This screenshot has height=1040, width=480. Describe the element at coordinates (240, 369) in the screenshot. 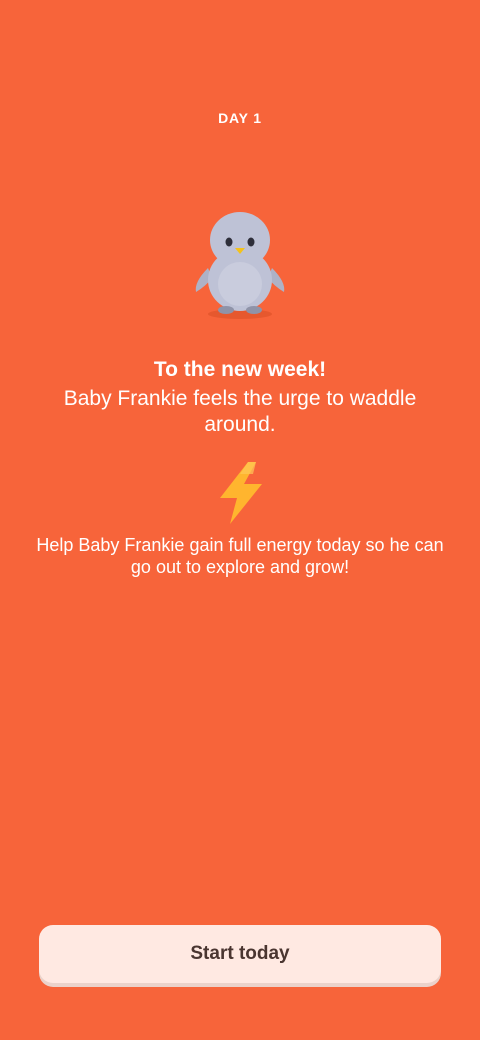

I see `message-title: To the new week!` at that location.